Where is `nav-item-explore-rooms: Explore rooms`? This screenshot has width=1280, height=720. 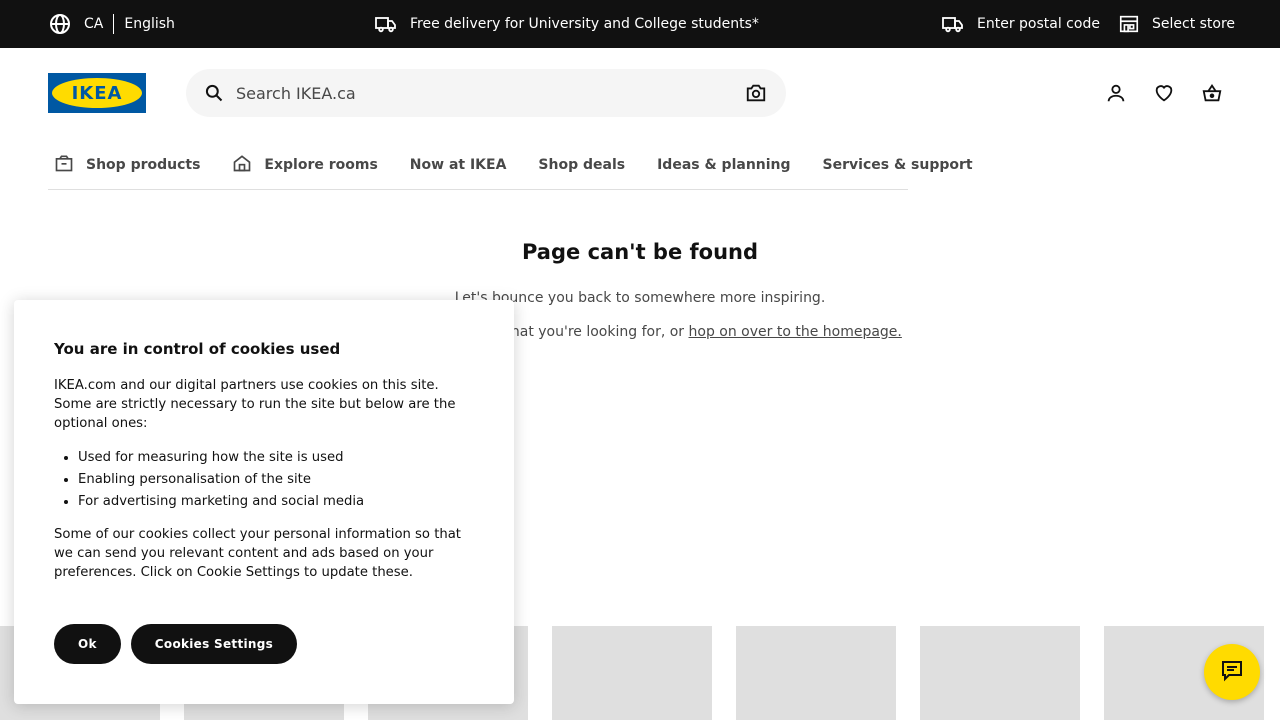 nav-item-explore-rooms: Explore rooms is located at coordinates (305, 165).